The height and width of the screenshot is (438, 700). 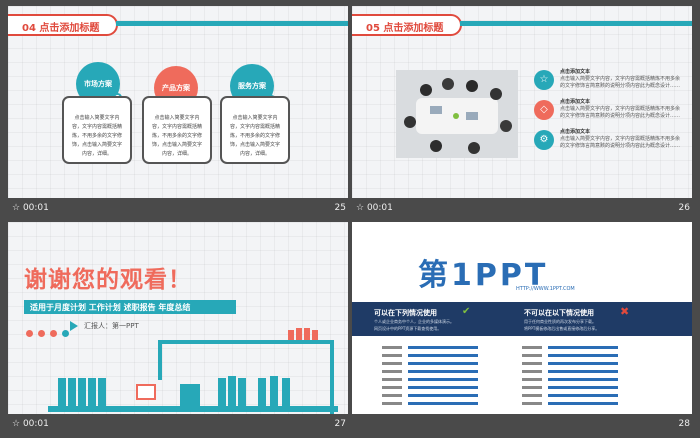 I want to click on feature-title-1: 点击添加文本, so click(x=575, y=72).